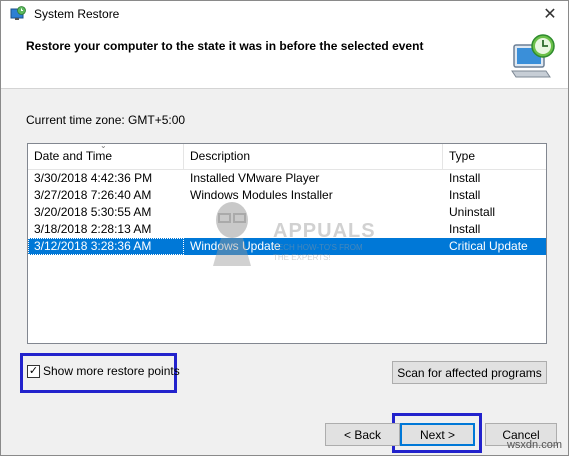  I want to click on scan-affected-programs-button: Scan for affected programs, so click(469, 372).